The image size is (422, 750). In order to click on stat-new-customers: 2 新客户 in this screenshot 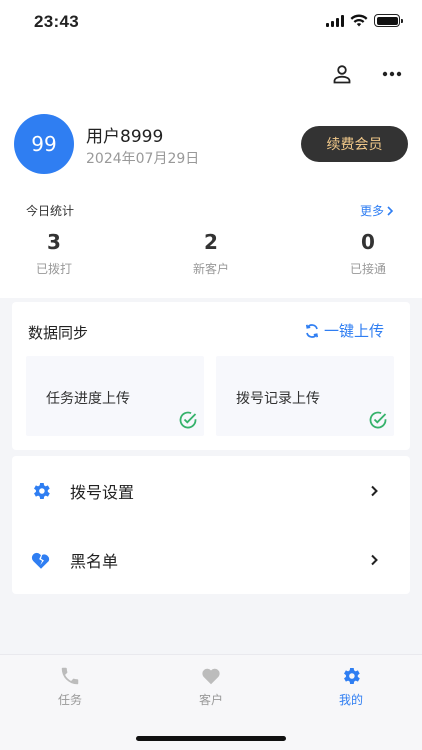, I will do `click(211, 253)`.